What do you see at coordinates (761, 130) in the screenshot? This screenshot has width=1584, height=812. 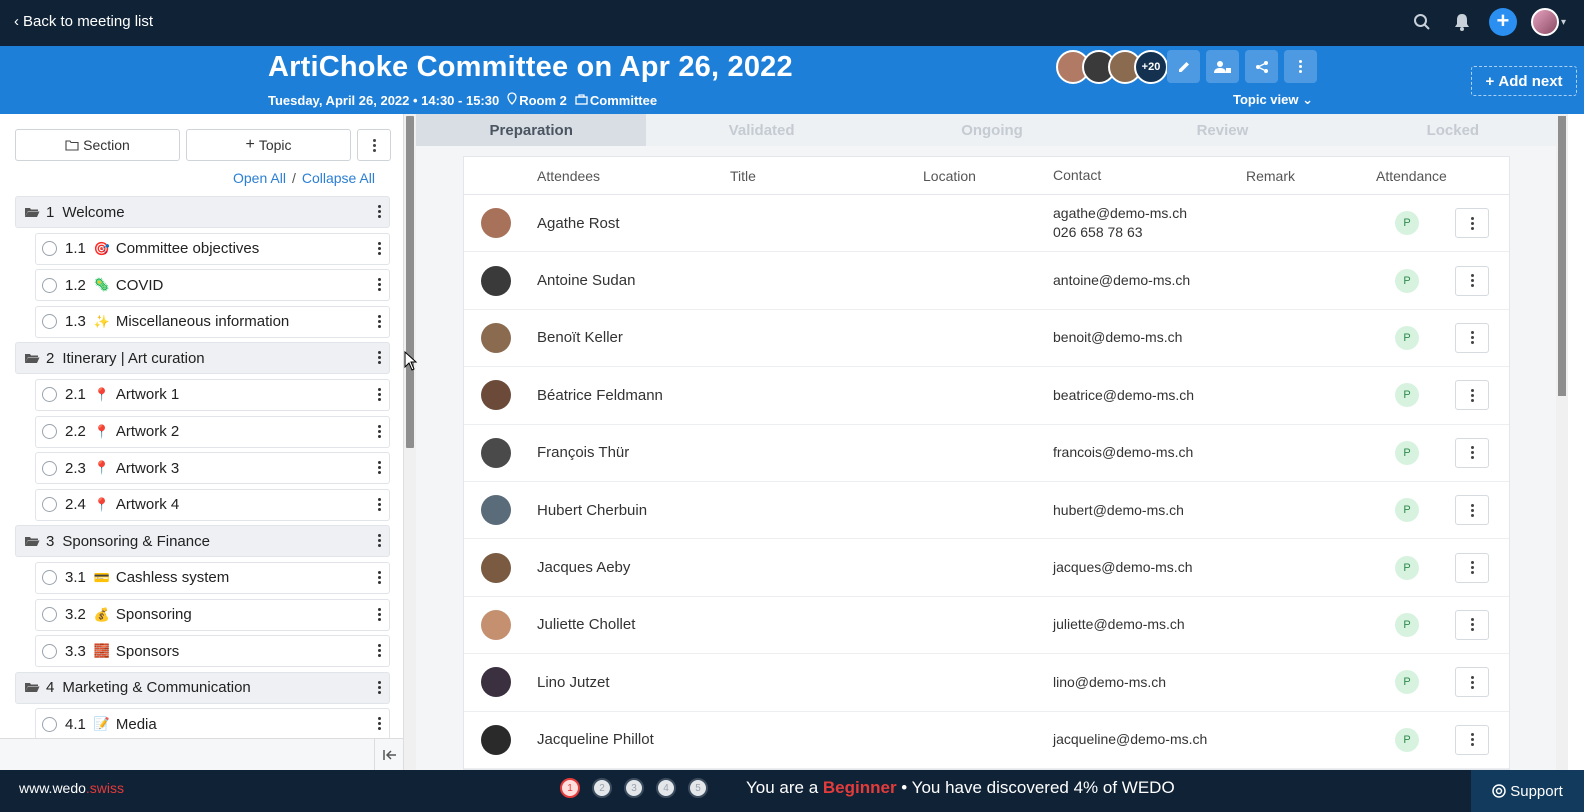 I see `status-step: Validated` at bounding box center [761, 130].